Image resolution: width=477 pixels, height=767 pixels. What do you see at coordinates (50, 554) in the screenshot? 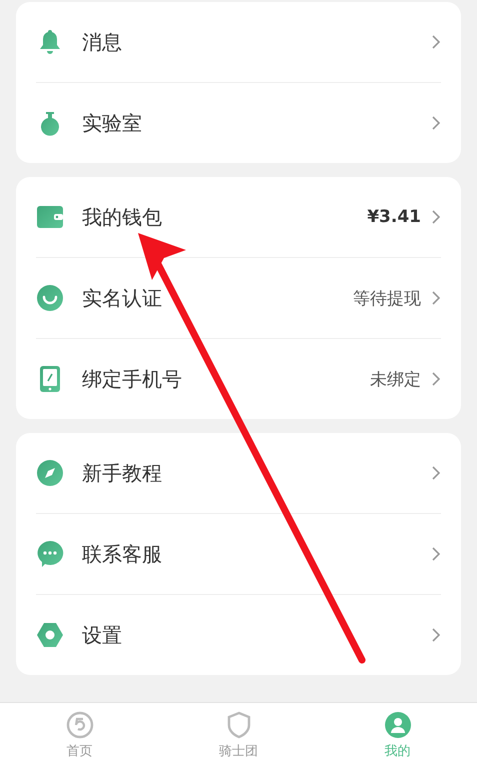
I see `chat-icon` at bounding box center [50, 554].